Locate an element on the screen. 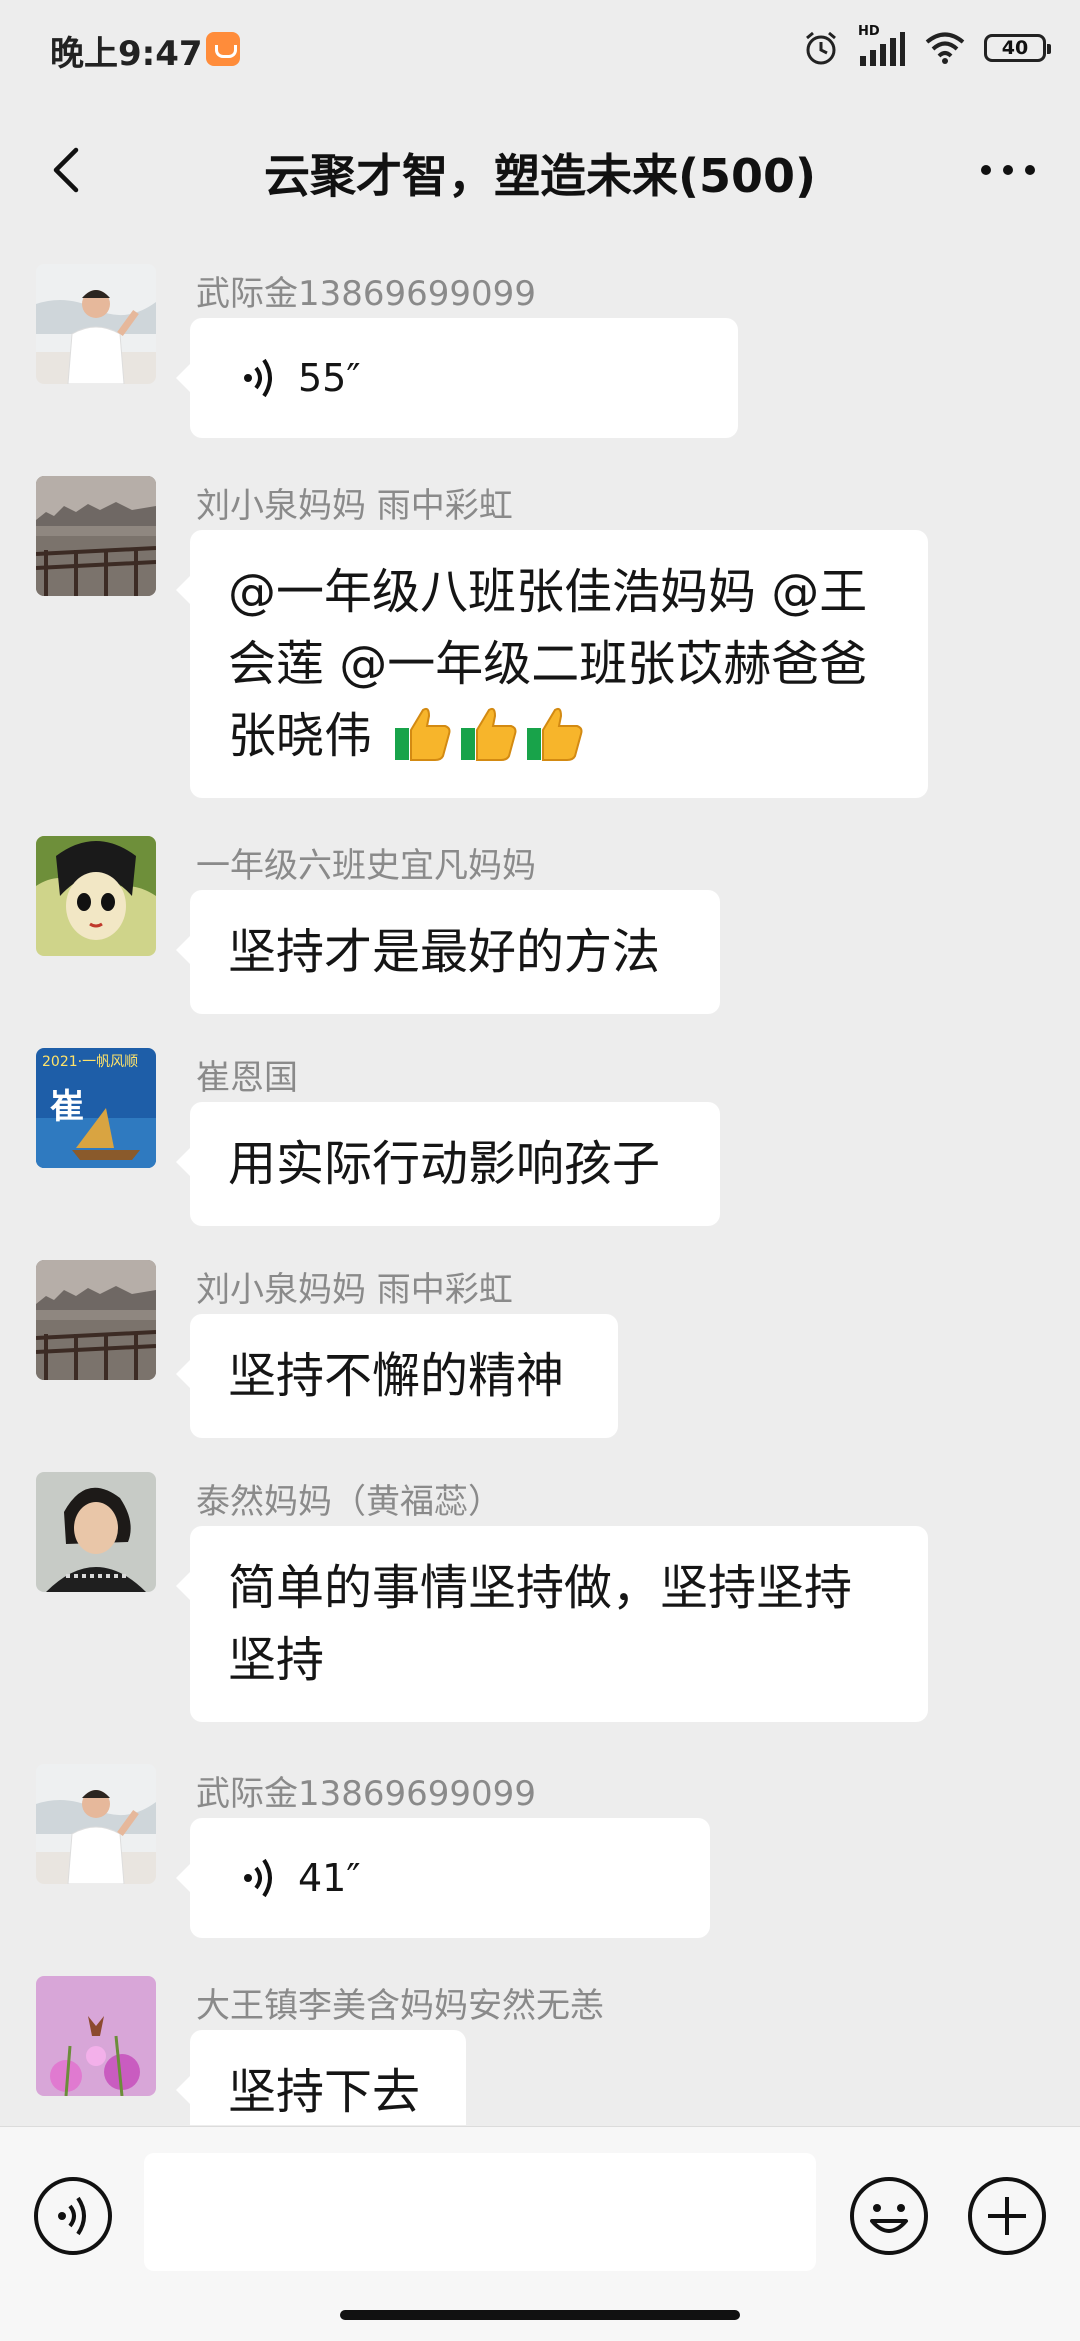 The height and width of the screenshot is (2341, 1080). message-text: 坚持才是最好的方法 is located at coordinates (444, 952).